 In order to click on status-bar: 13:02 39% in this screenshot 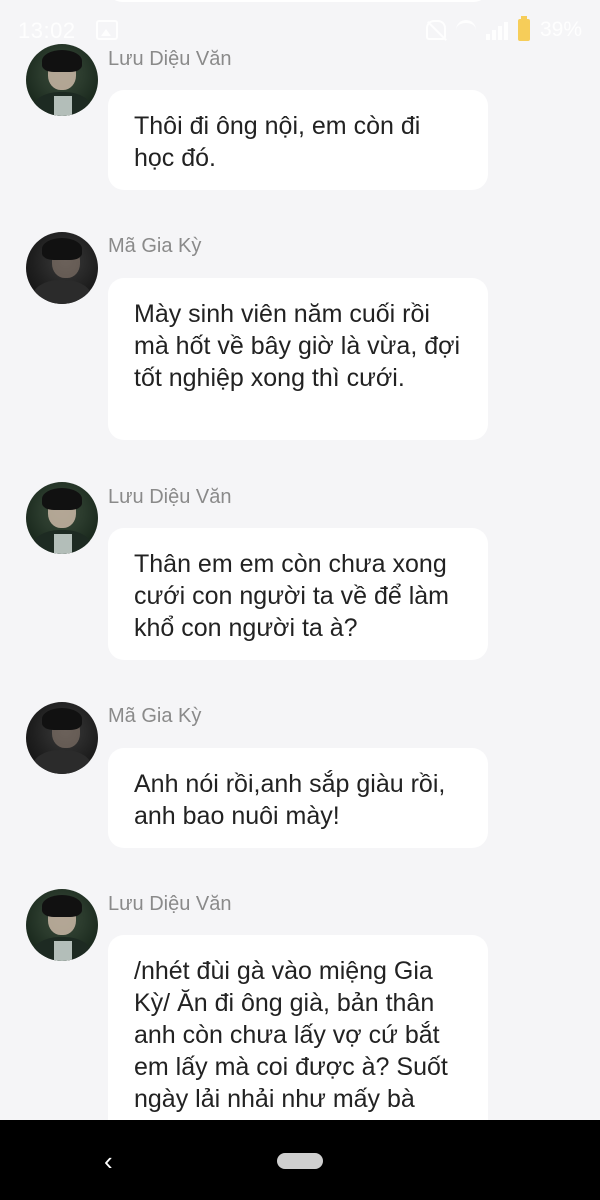, I will do `click(300, 31)`.